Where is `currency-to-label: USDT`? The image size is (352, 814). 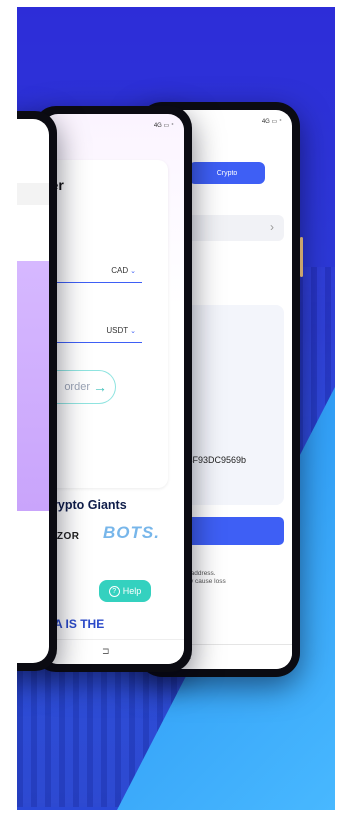 currency-to-label: USDT is located at coordinates (117, 330).